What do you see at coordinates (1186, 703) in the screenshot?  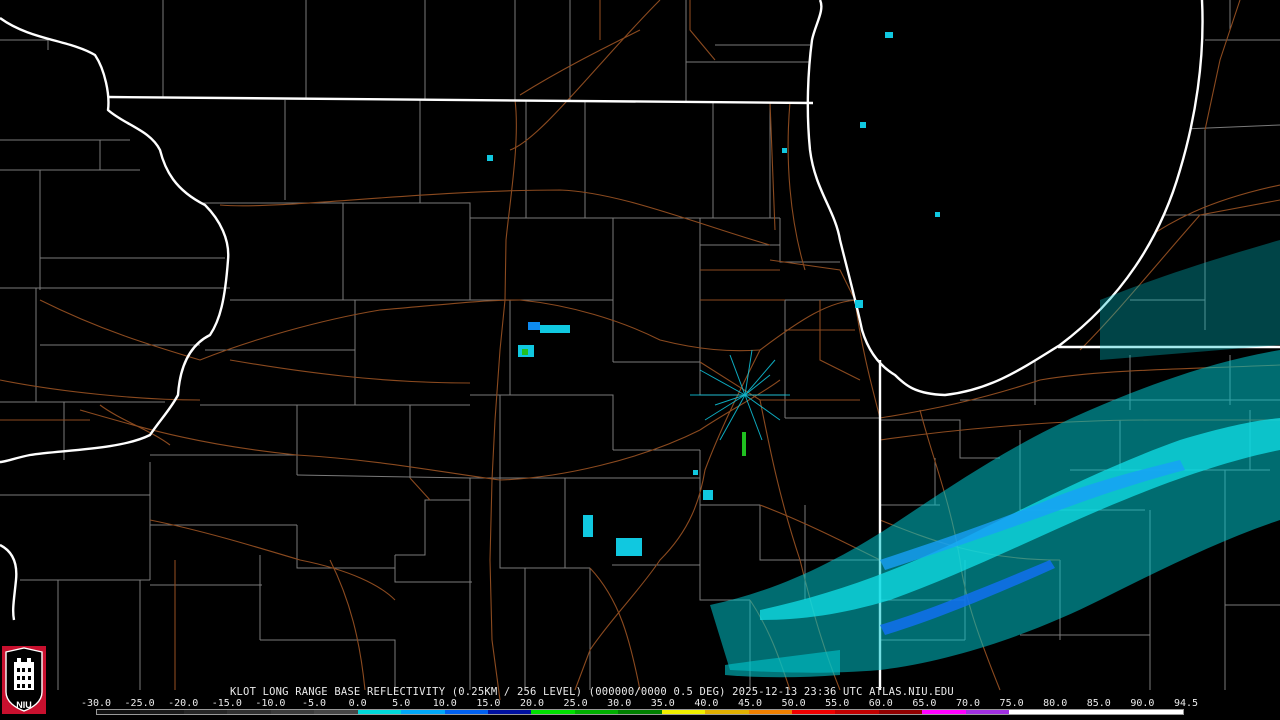 I see `scale-label: 94.5` at bounding box center [1186, 703].